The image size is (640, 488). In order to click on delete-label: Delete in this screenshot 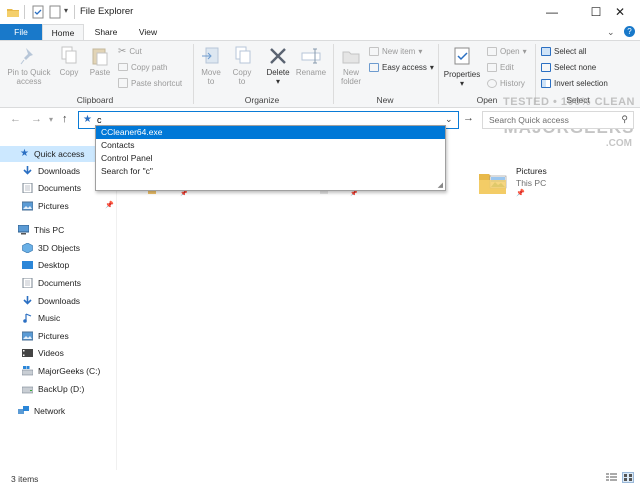, I will do `click(278, 72)`.